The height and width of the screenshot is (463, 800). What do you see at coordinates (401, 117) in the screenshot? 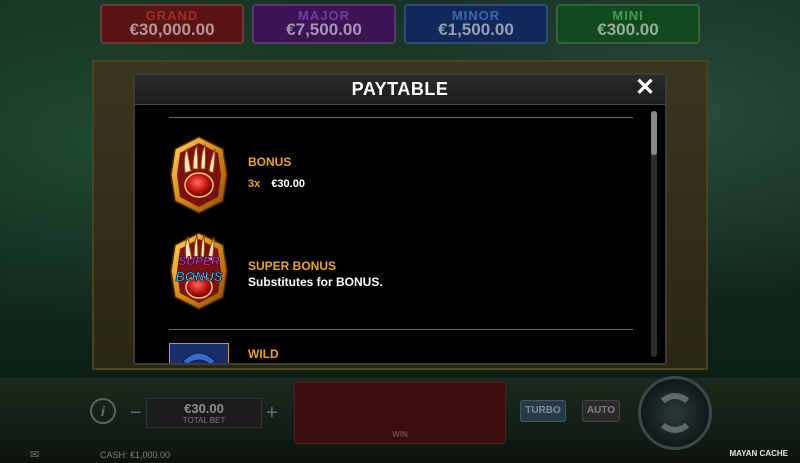
I see `divider-top` at bounding box center [401, 117].